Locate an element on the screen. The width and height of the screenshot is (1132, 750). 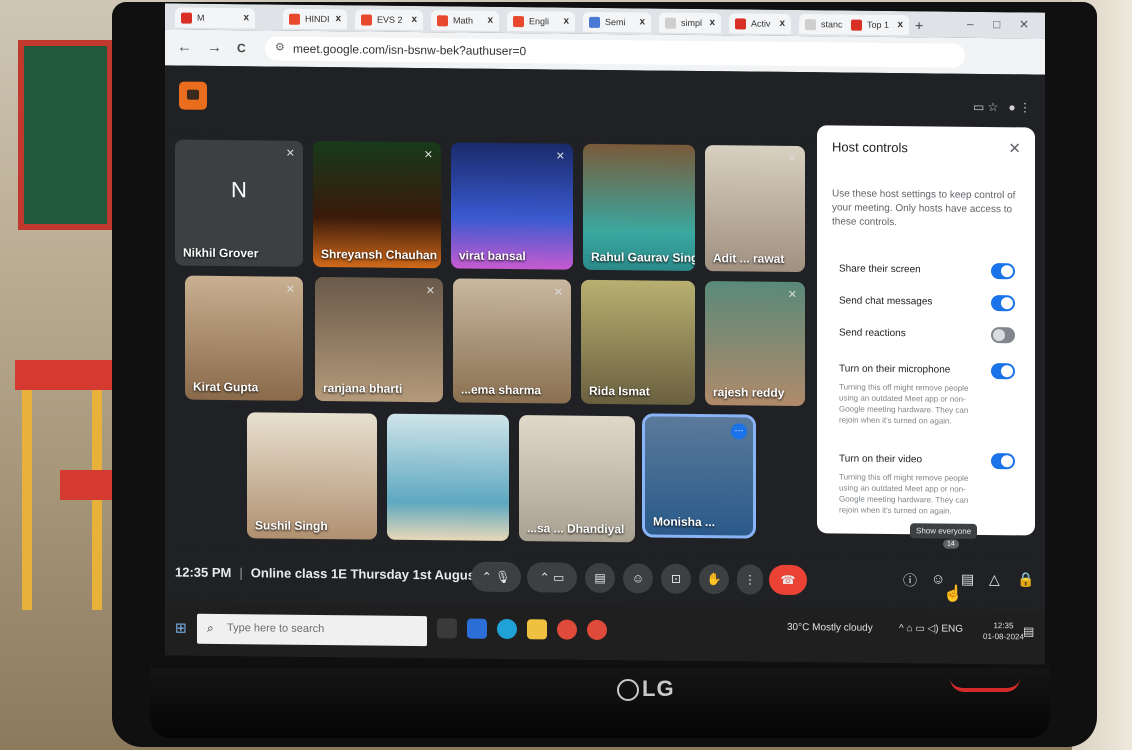
monitor-red-accent is located at coordinates (985, 685).